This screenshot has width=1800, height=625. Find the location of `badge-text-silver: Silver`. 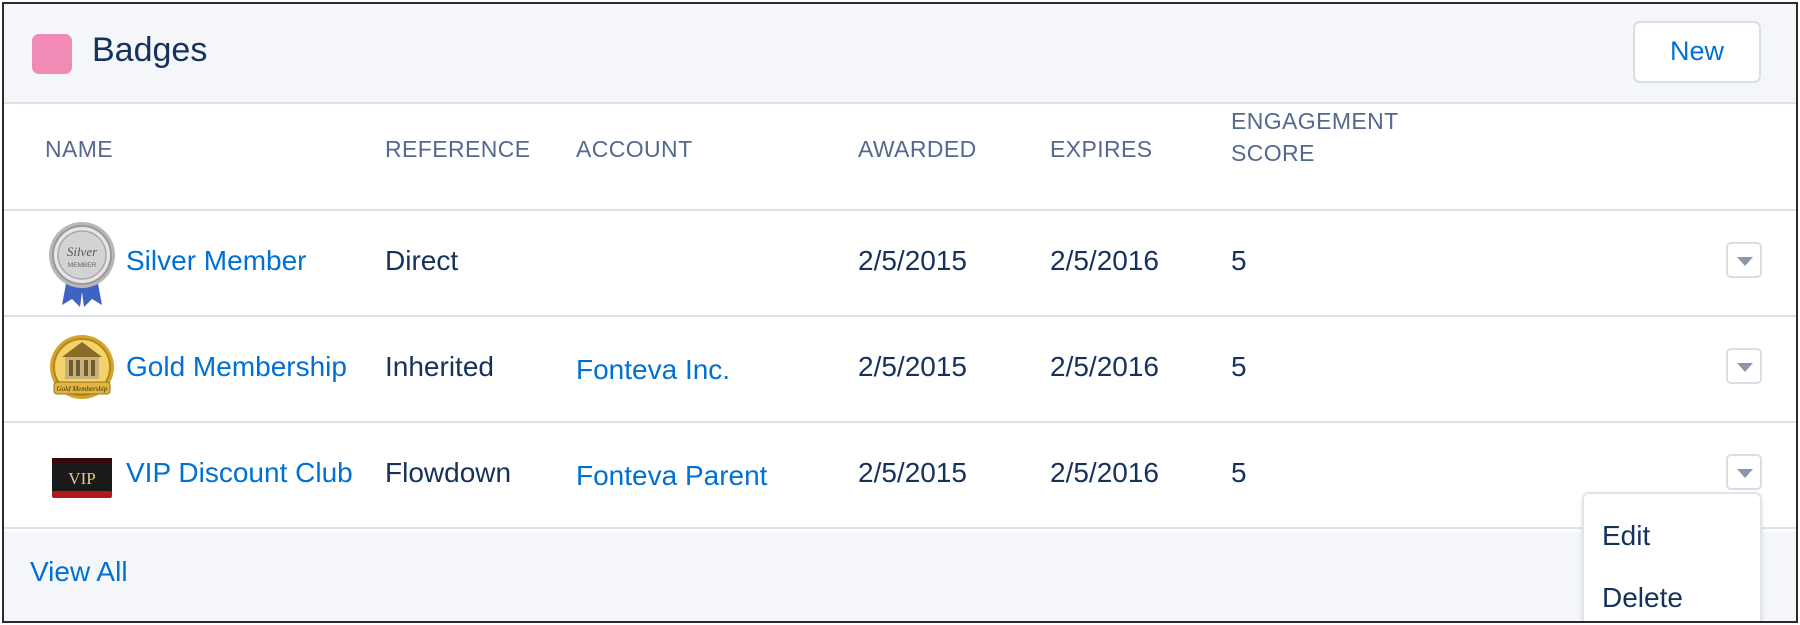

badge-text-silver: Silver is located at coordinates (82, 251).